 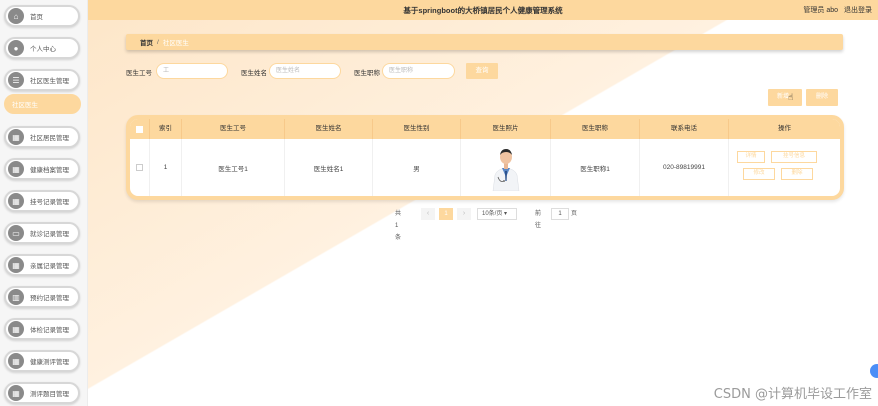 What do you see at coordinates (822, 97) in the screenshot?
I see `delete-button: 删除` at bounding box center [822, 97].